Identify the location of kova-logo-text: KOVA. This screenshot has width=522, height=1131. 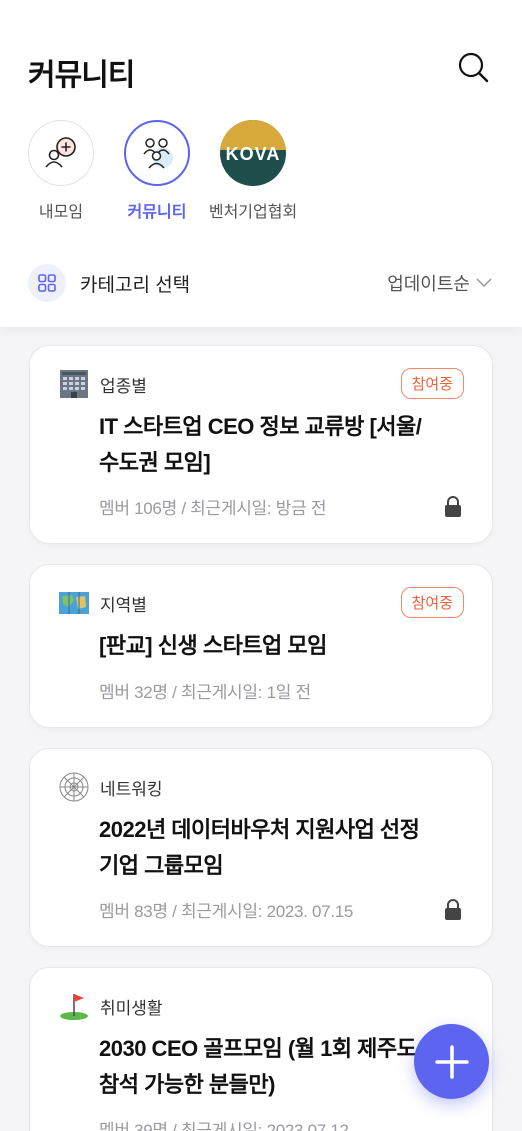
(253, 154).